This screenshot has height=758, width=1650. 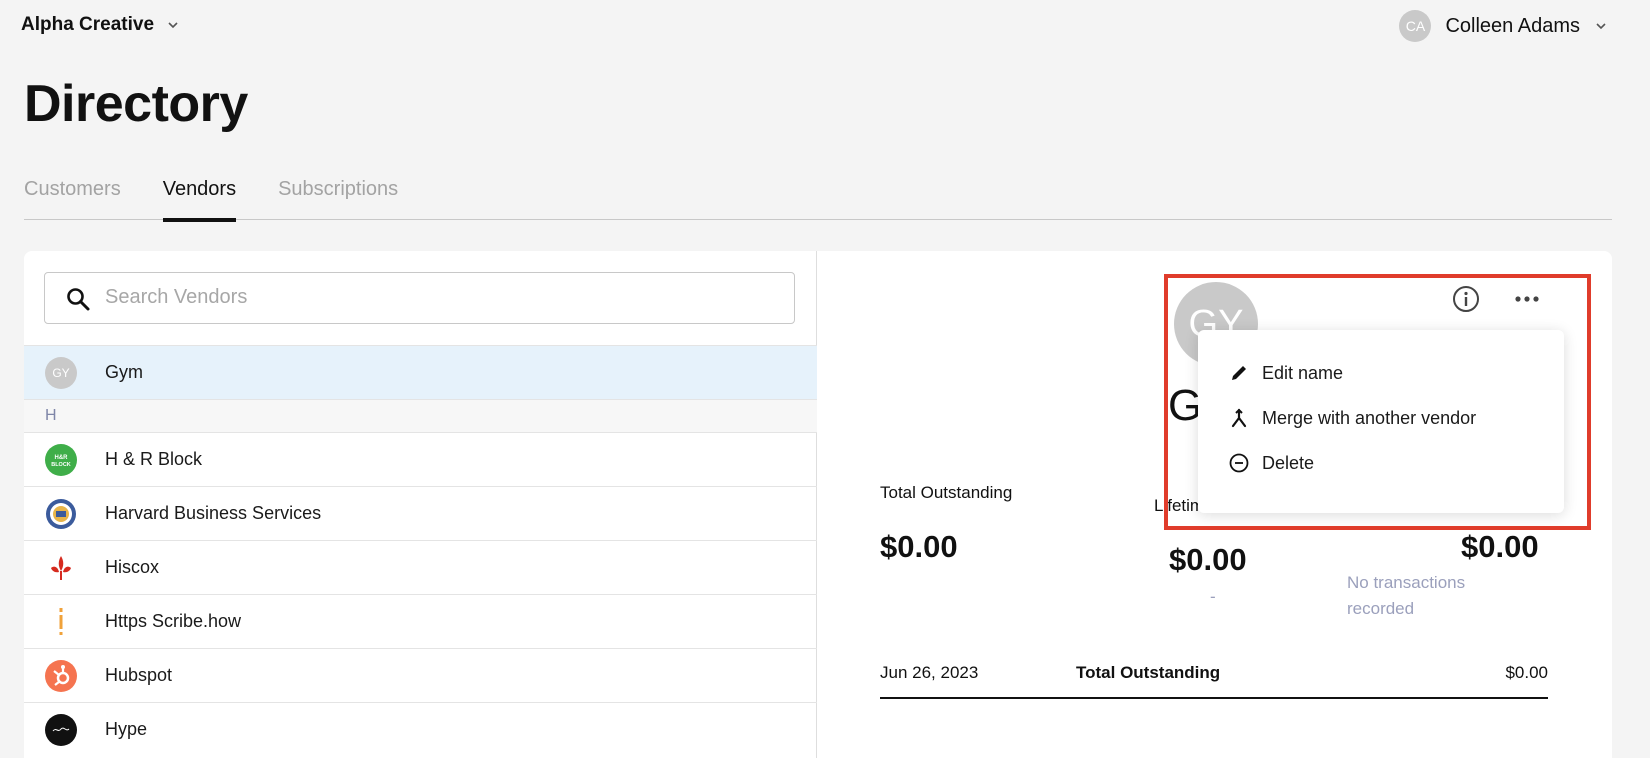 What do you see at coordinates (126, 729) in the screenshot?
I see `list-item-name: Hype` at bounding box center [126, 729].